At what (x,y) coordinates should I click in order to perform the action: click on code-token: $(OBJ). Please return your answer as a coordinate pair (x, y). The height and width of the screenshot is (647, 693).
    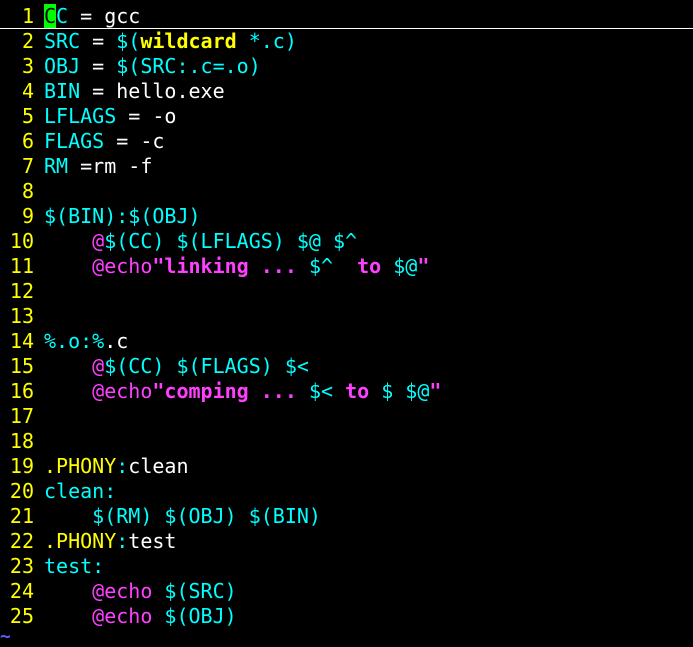
    Looking at the image, I should click on (194, 616).